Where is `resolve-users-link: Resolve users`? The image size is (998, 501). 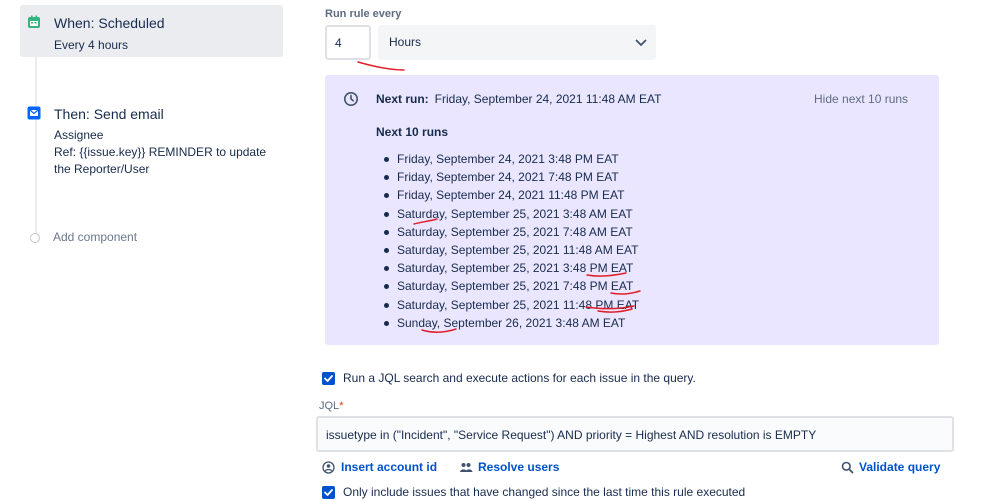 resolve-users-link: Resolve users is located at coordinates (509, 468).